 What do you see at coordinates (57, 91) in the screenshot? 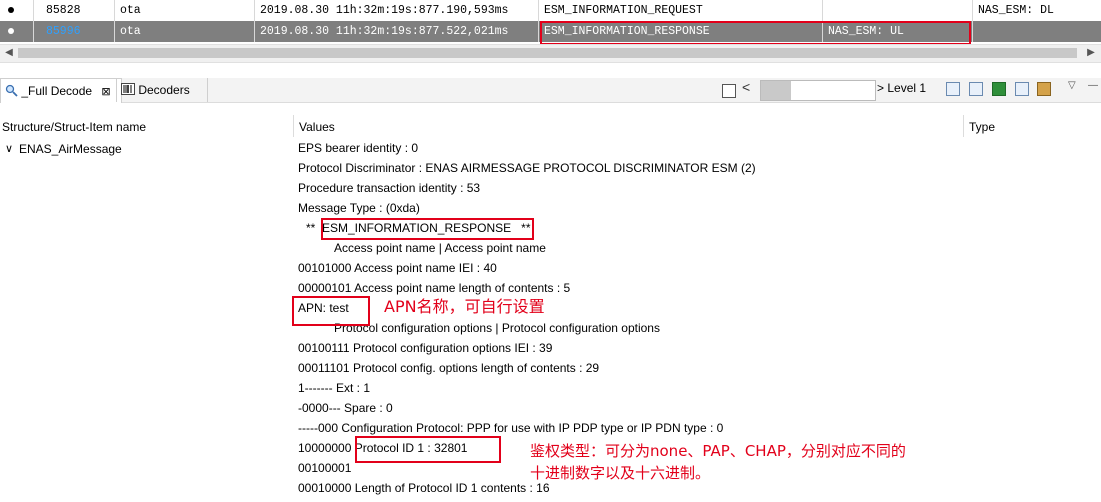
I see `tab-label: _Full Decode` at bounding box center [57, 91].